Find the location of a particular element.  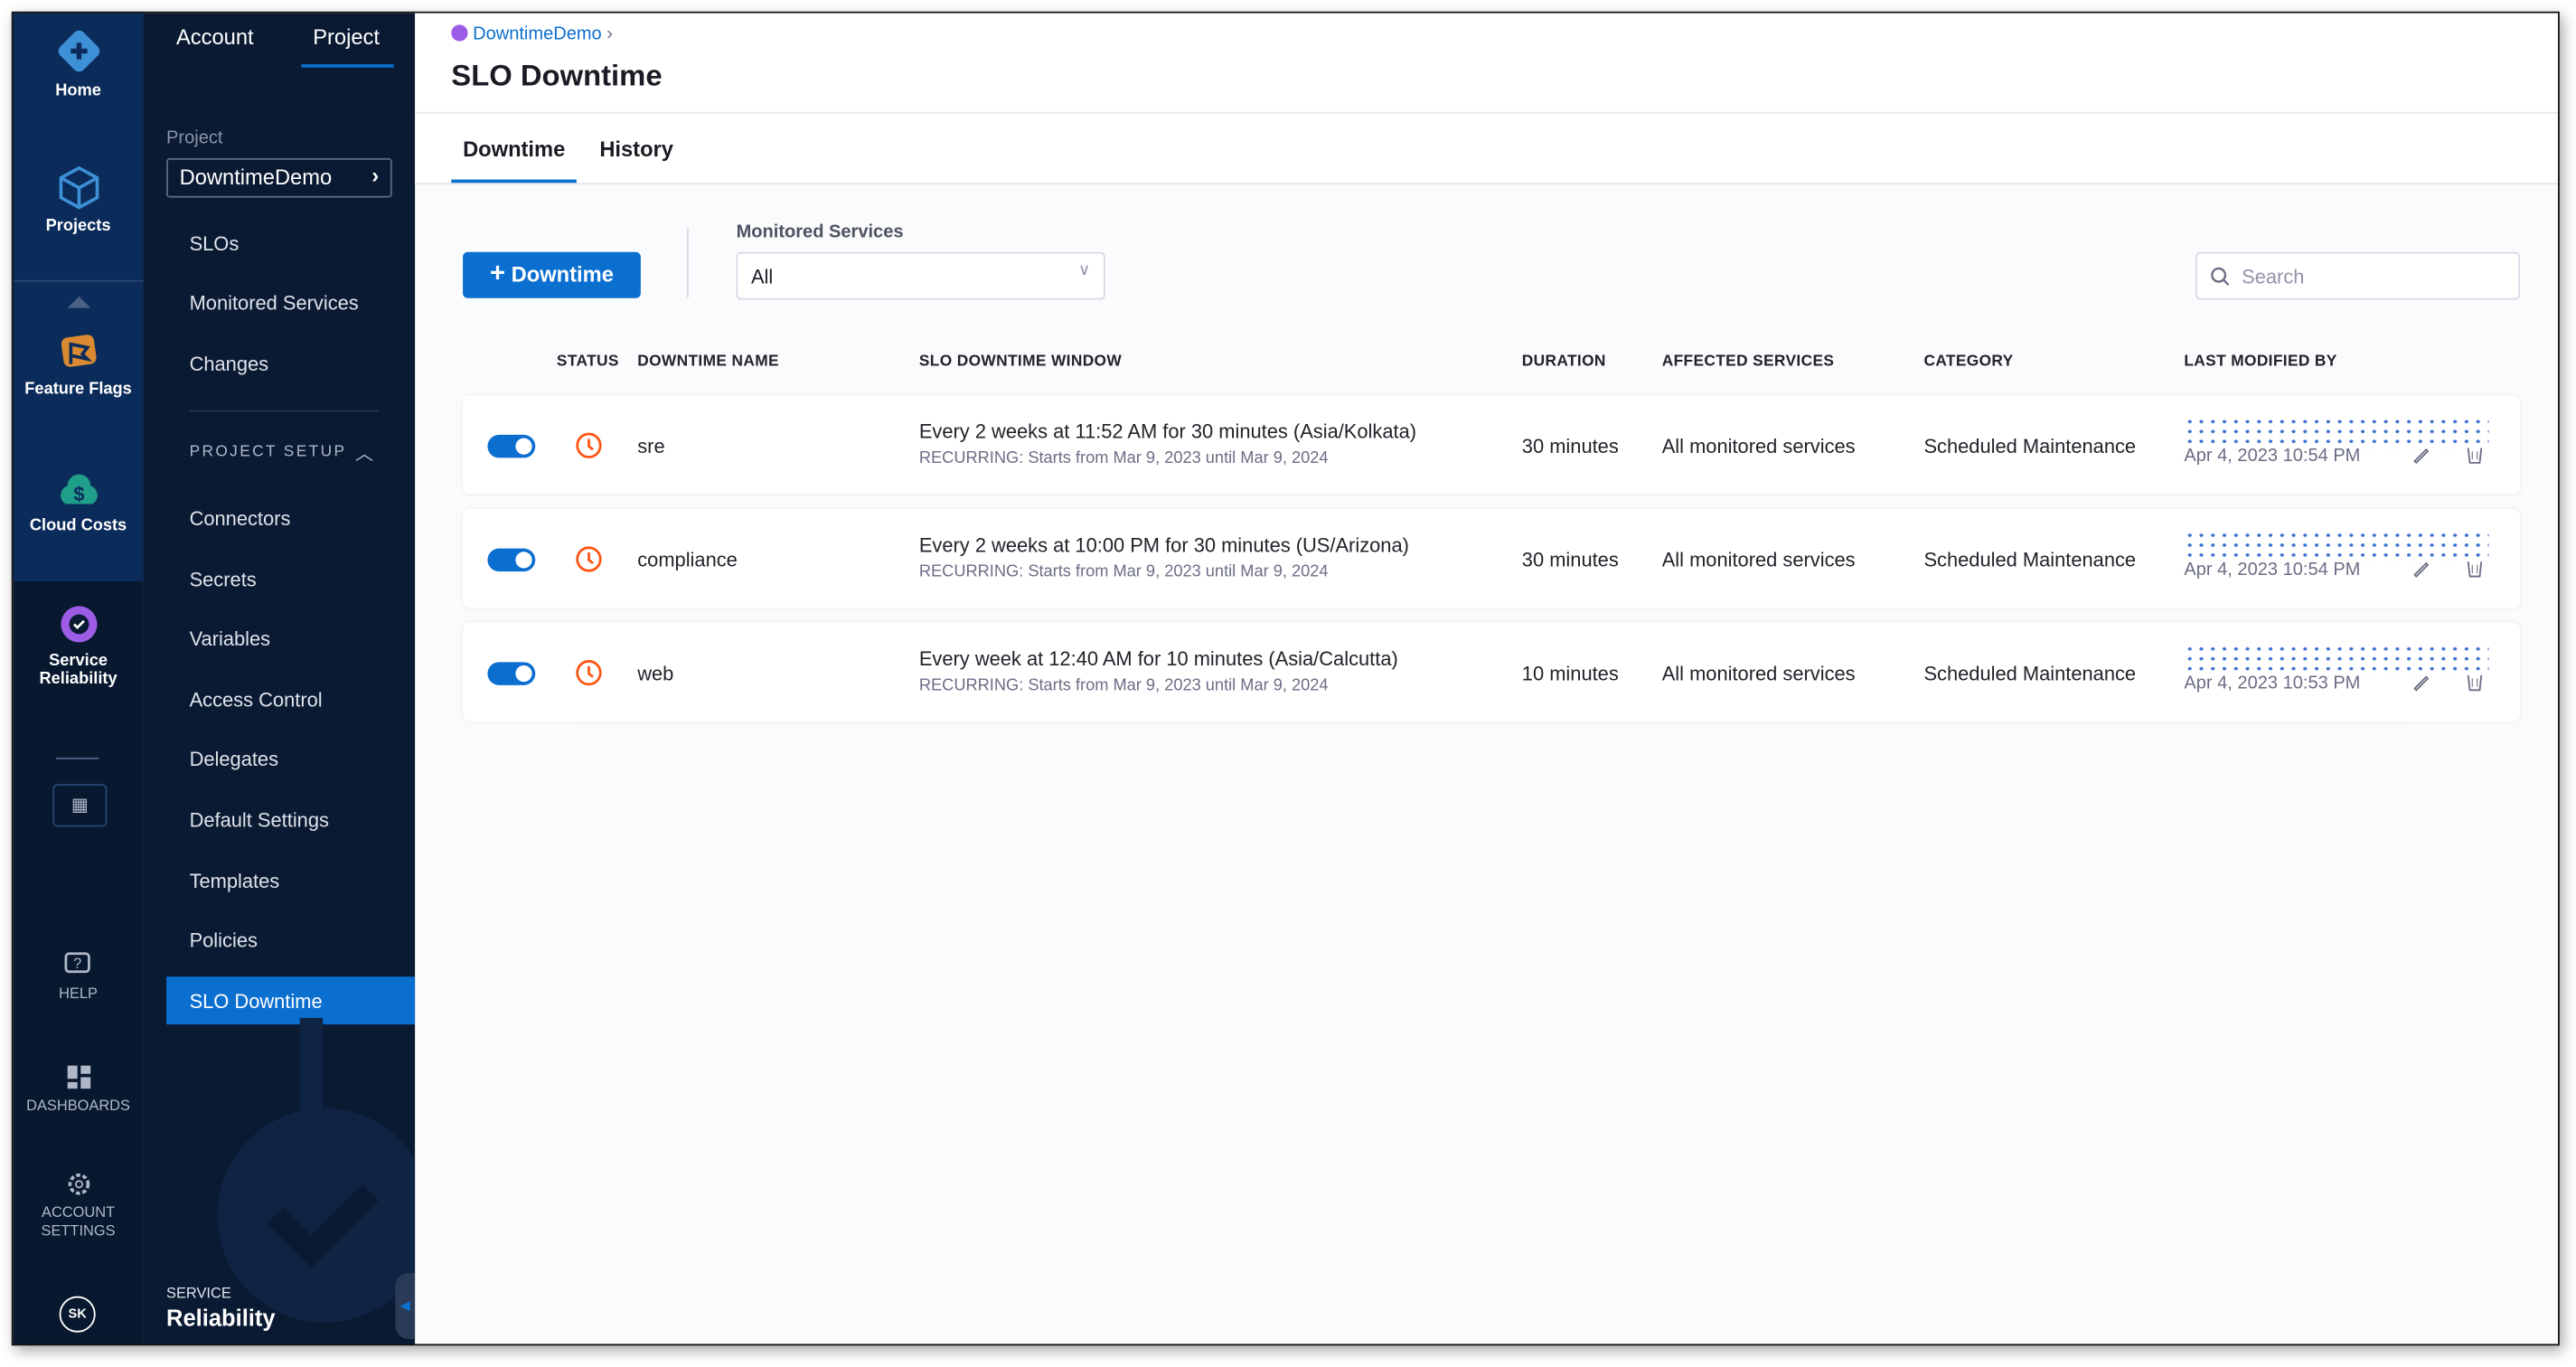

column-downtime-name: DOWNTIME NAME is located at coordinates (708, 361).